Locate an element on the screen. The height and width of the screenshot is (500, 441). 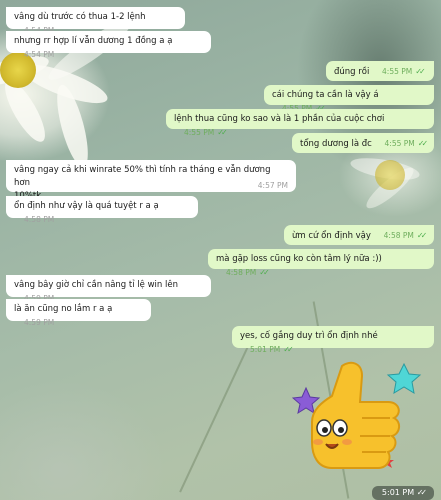
message-bubble-outgoing: cái chúng ta cần là vậy á 4:55 PM✓✓ is located at coordinates (349, 99).